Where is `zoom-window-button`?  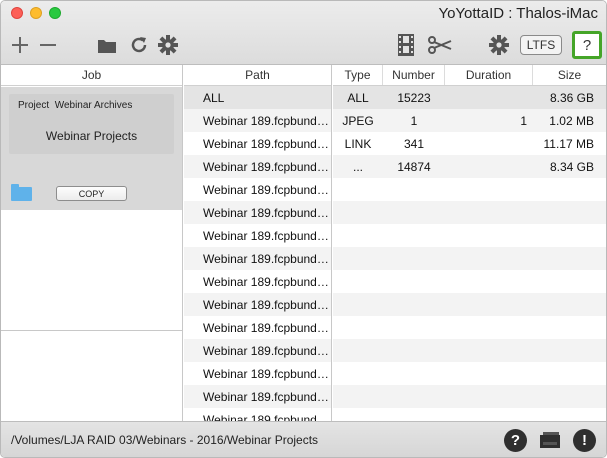
zoom-window-button is located at coordinates (55, 13).